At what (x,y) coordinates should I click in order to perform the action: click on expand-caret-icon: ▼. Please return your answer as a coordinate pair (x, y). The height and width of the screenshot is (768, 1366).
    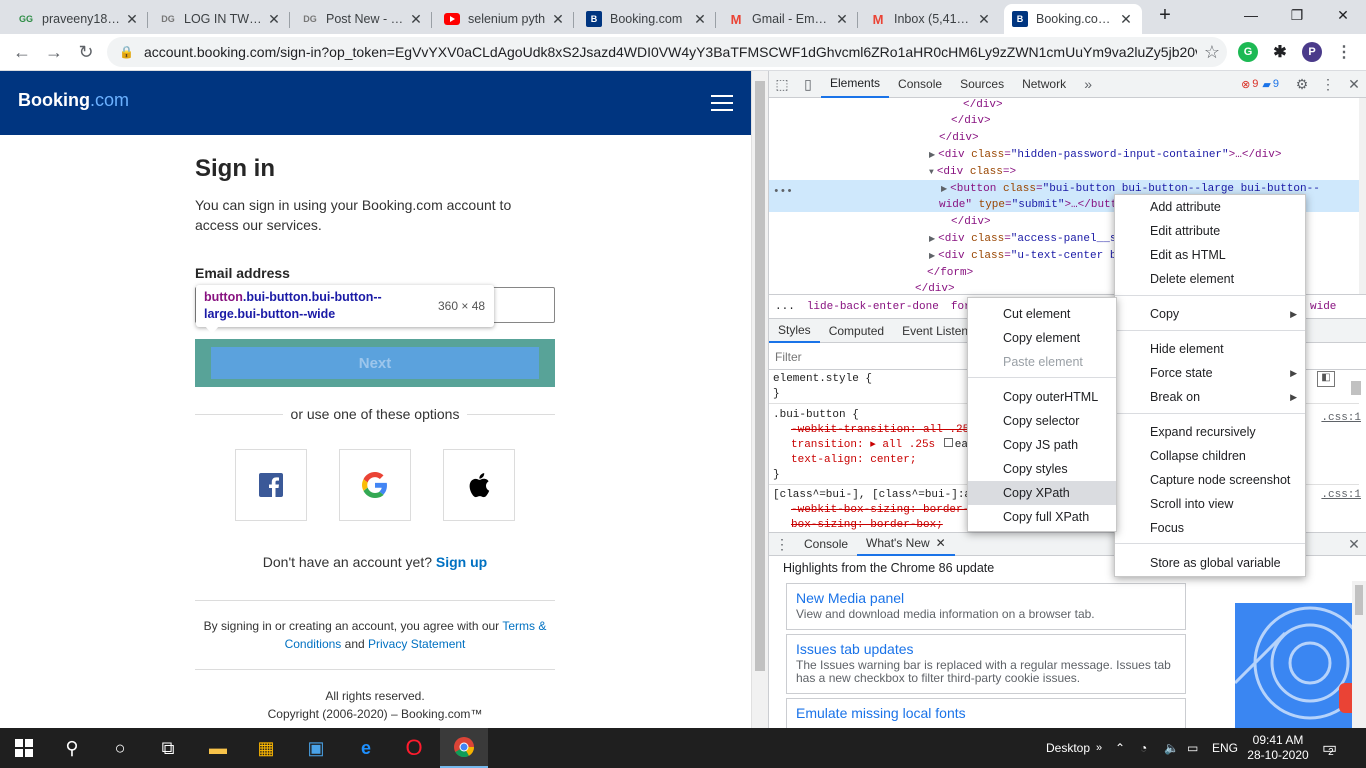
    Looking at the image, I should click on (931, 172).